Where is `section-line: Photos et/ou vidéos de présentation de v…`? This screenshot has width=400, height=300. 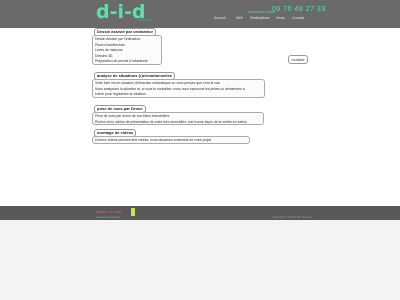
section-line: Photos et/ou vidéos de présentation de v… is located at coordinates (171, 121).